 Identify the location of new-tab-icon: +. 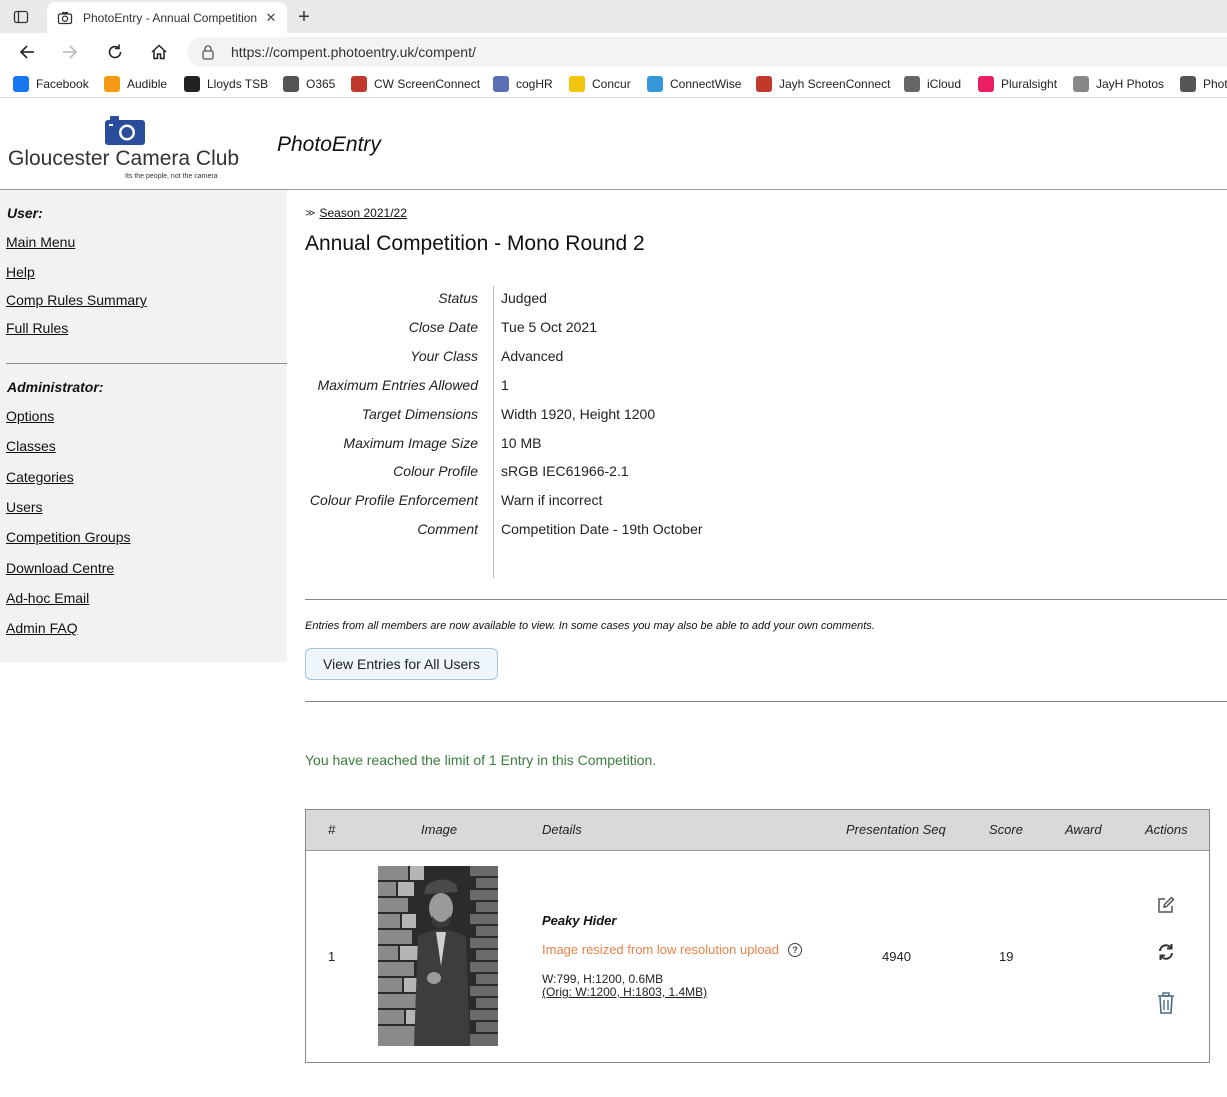
(304, 17).